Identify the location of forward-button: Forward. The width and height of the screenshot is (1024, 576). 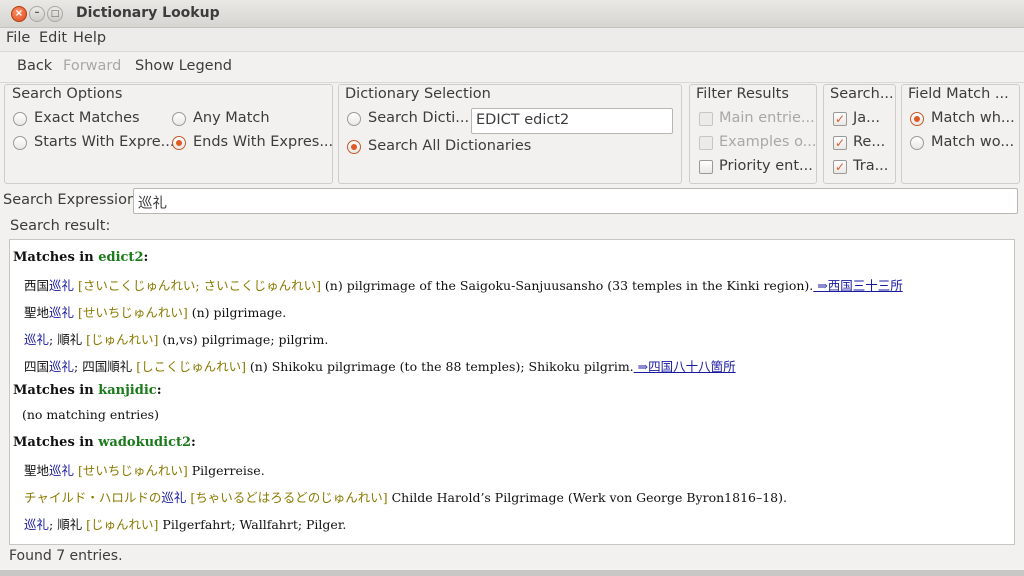
(92, 66).